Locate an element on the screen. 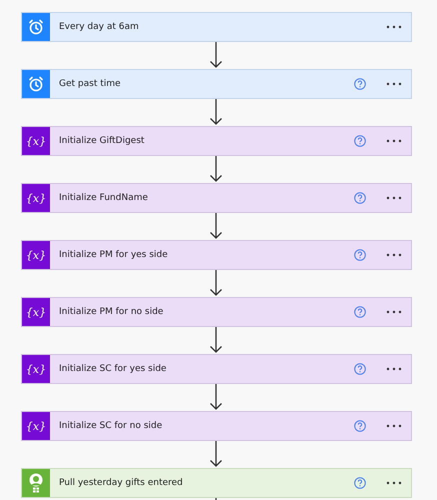  action-card: {x} Initialize SC for yes side is located at coordinates (216, 369).